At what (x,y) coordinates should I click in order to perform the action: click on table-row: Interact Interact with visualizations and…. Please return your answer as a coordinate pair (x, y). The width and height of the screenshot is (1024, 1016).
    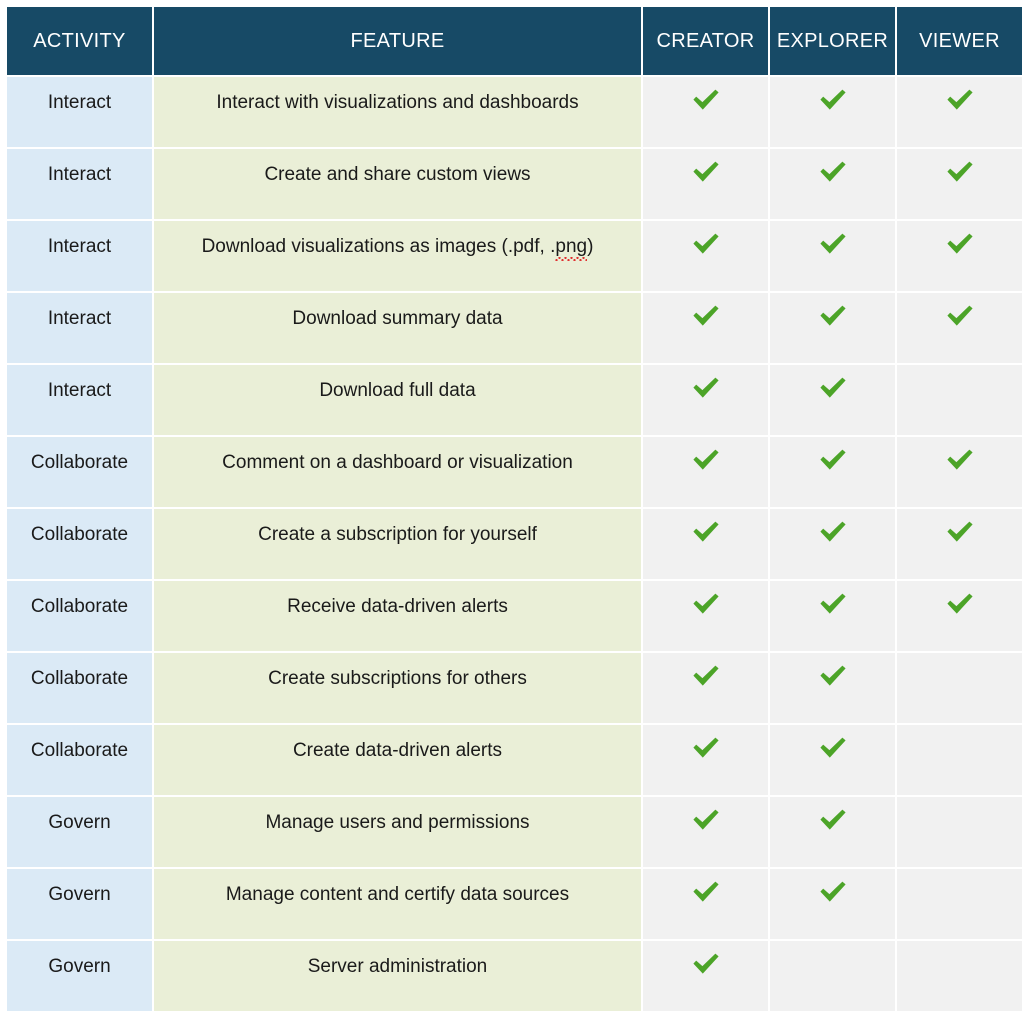
    Looking at the image, I should click on (514, 112).